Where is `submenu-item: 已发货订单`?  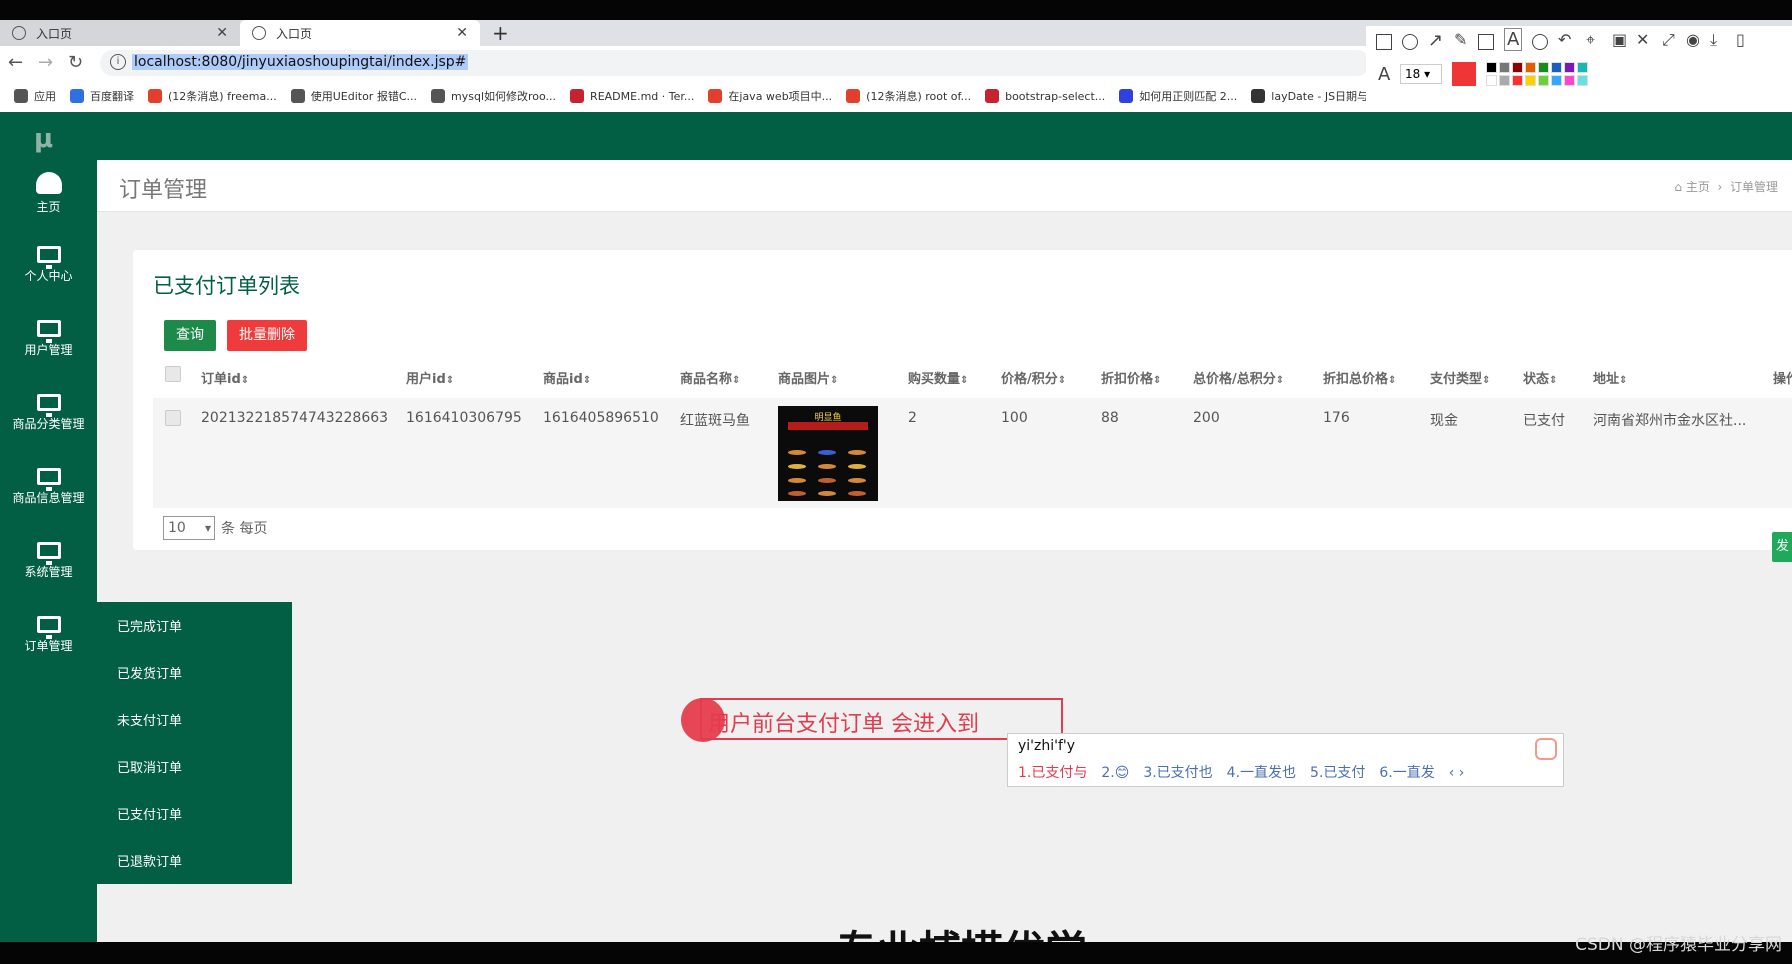 submenu-item: 已发货订单 is located at coordinates (149, 672).